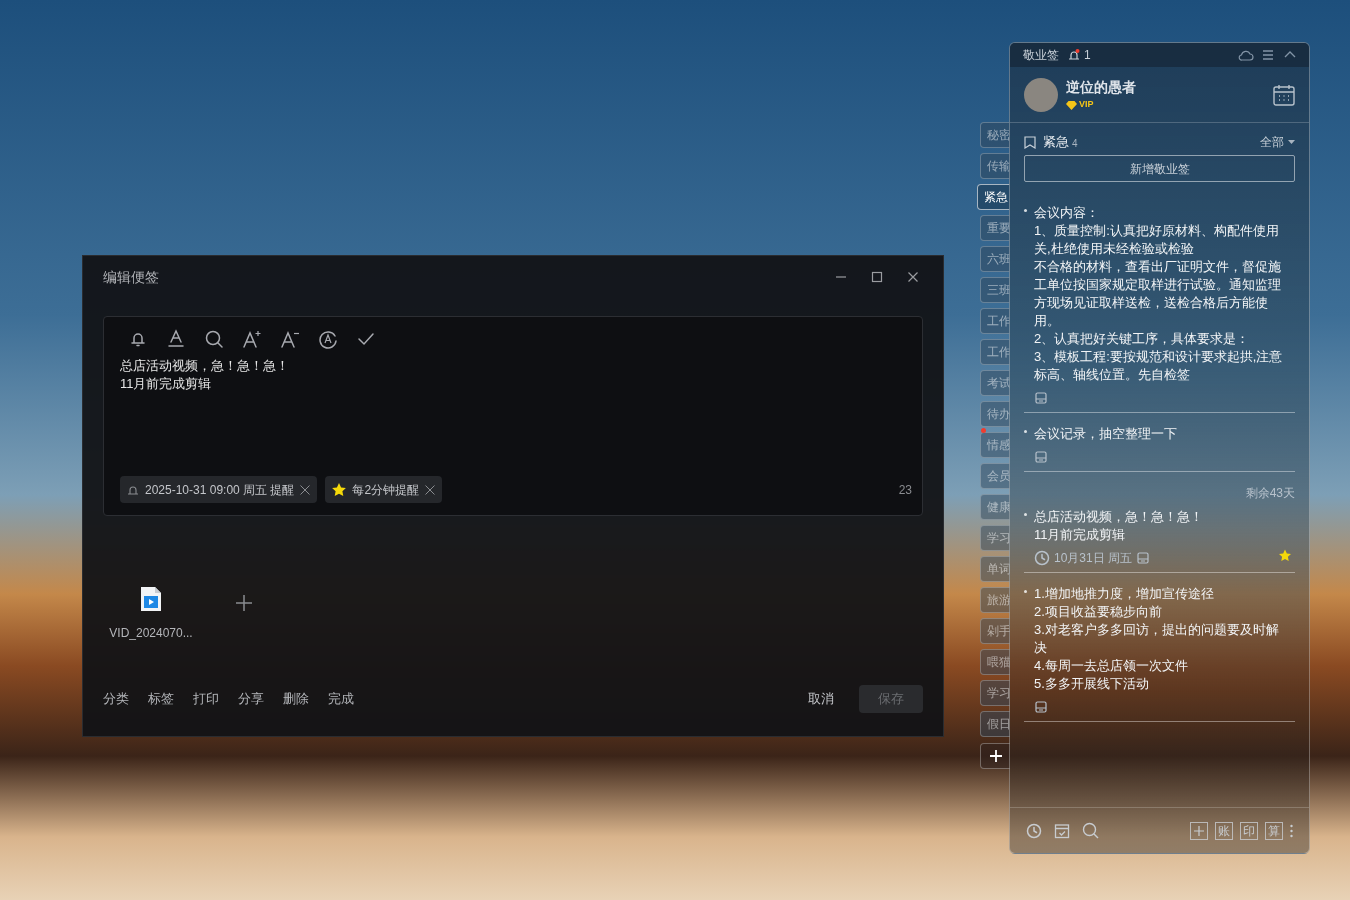  I want to click on app-name: 敬业签, so click(1041, 55).